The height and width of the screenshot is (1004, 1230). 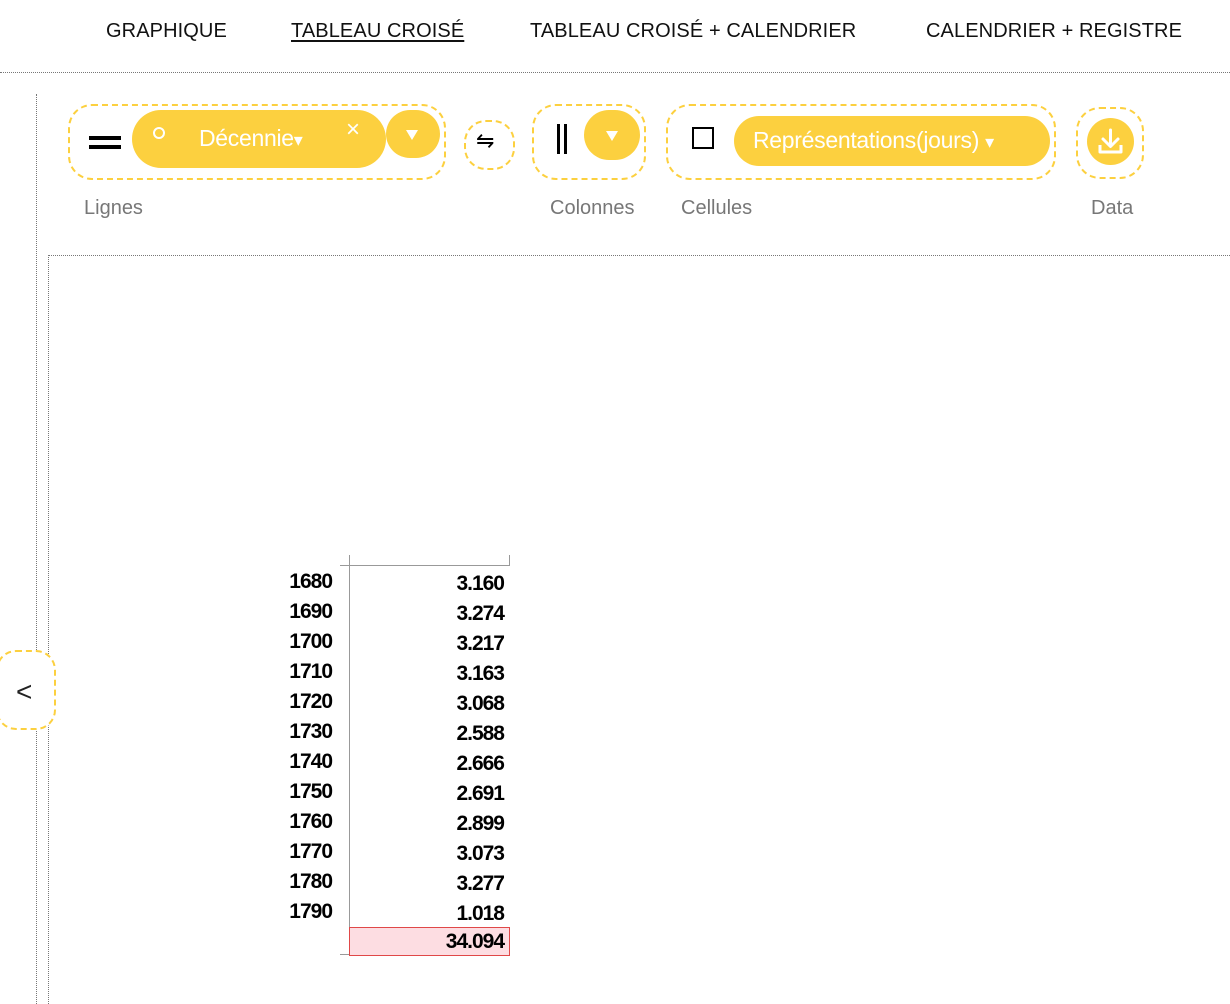 I want to click on tab-tableau-croise-calendrier: TABLEAU CROISÉ + CALENDRIER, so click(x=693, y=31).